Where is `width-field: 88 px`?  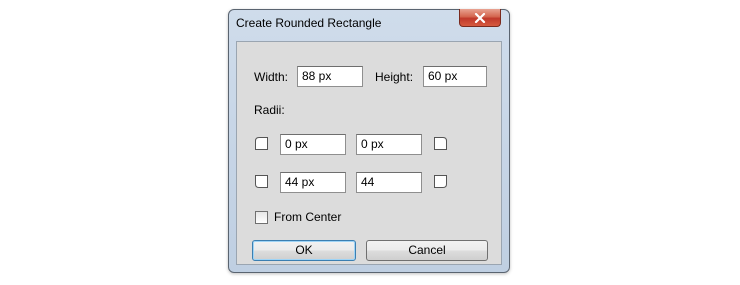 width-field: 88 px is located at coordinates (330, 76).